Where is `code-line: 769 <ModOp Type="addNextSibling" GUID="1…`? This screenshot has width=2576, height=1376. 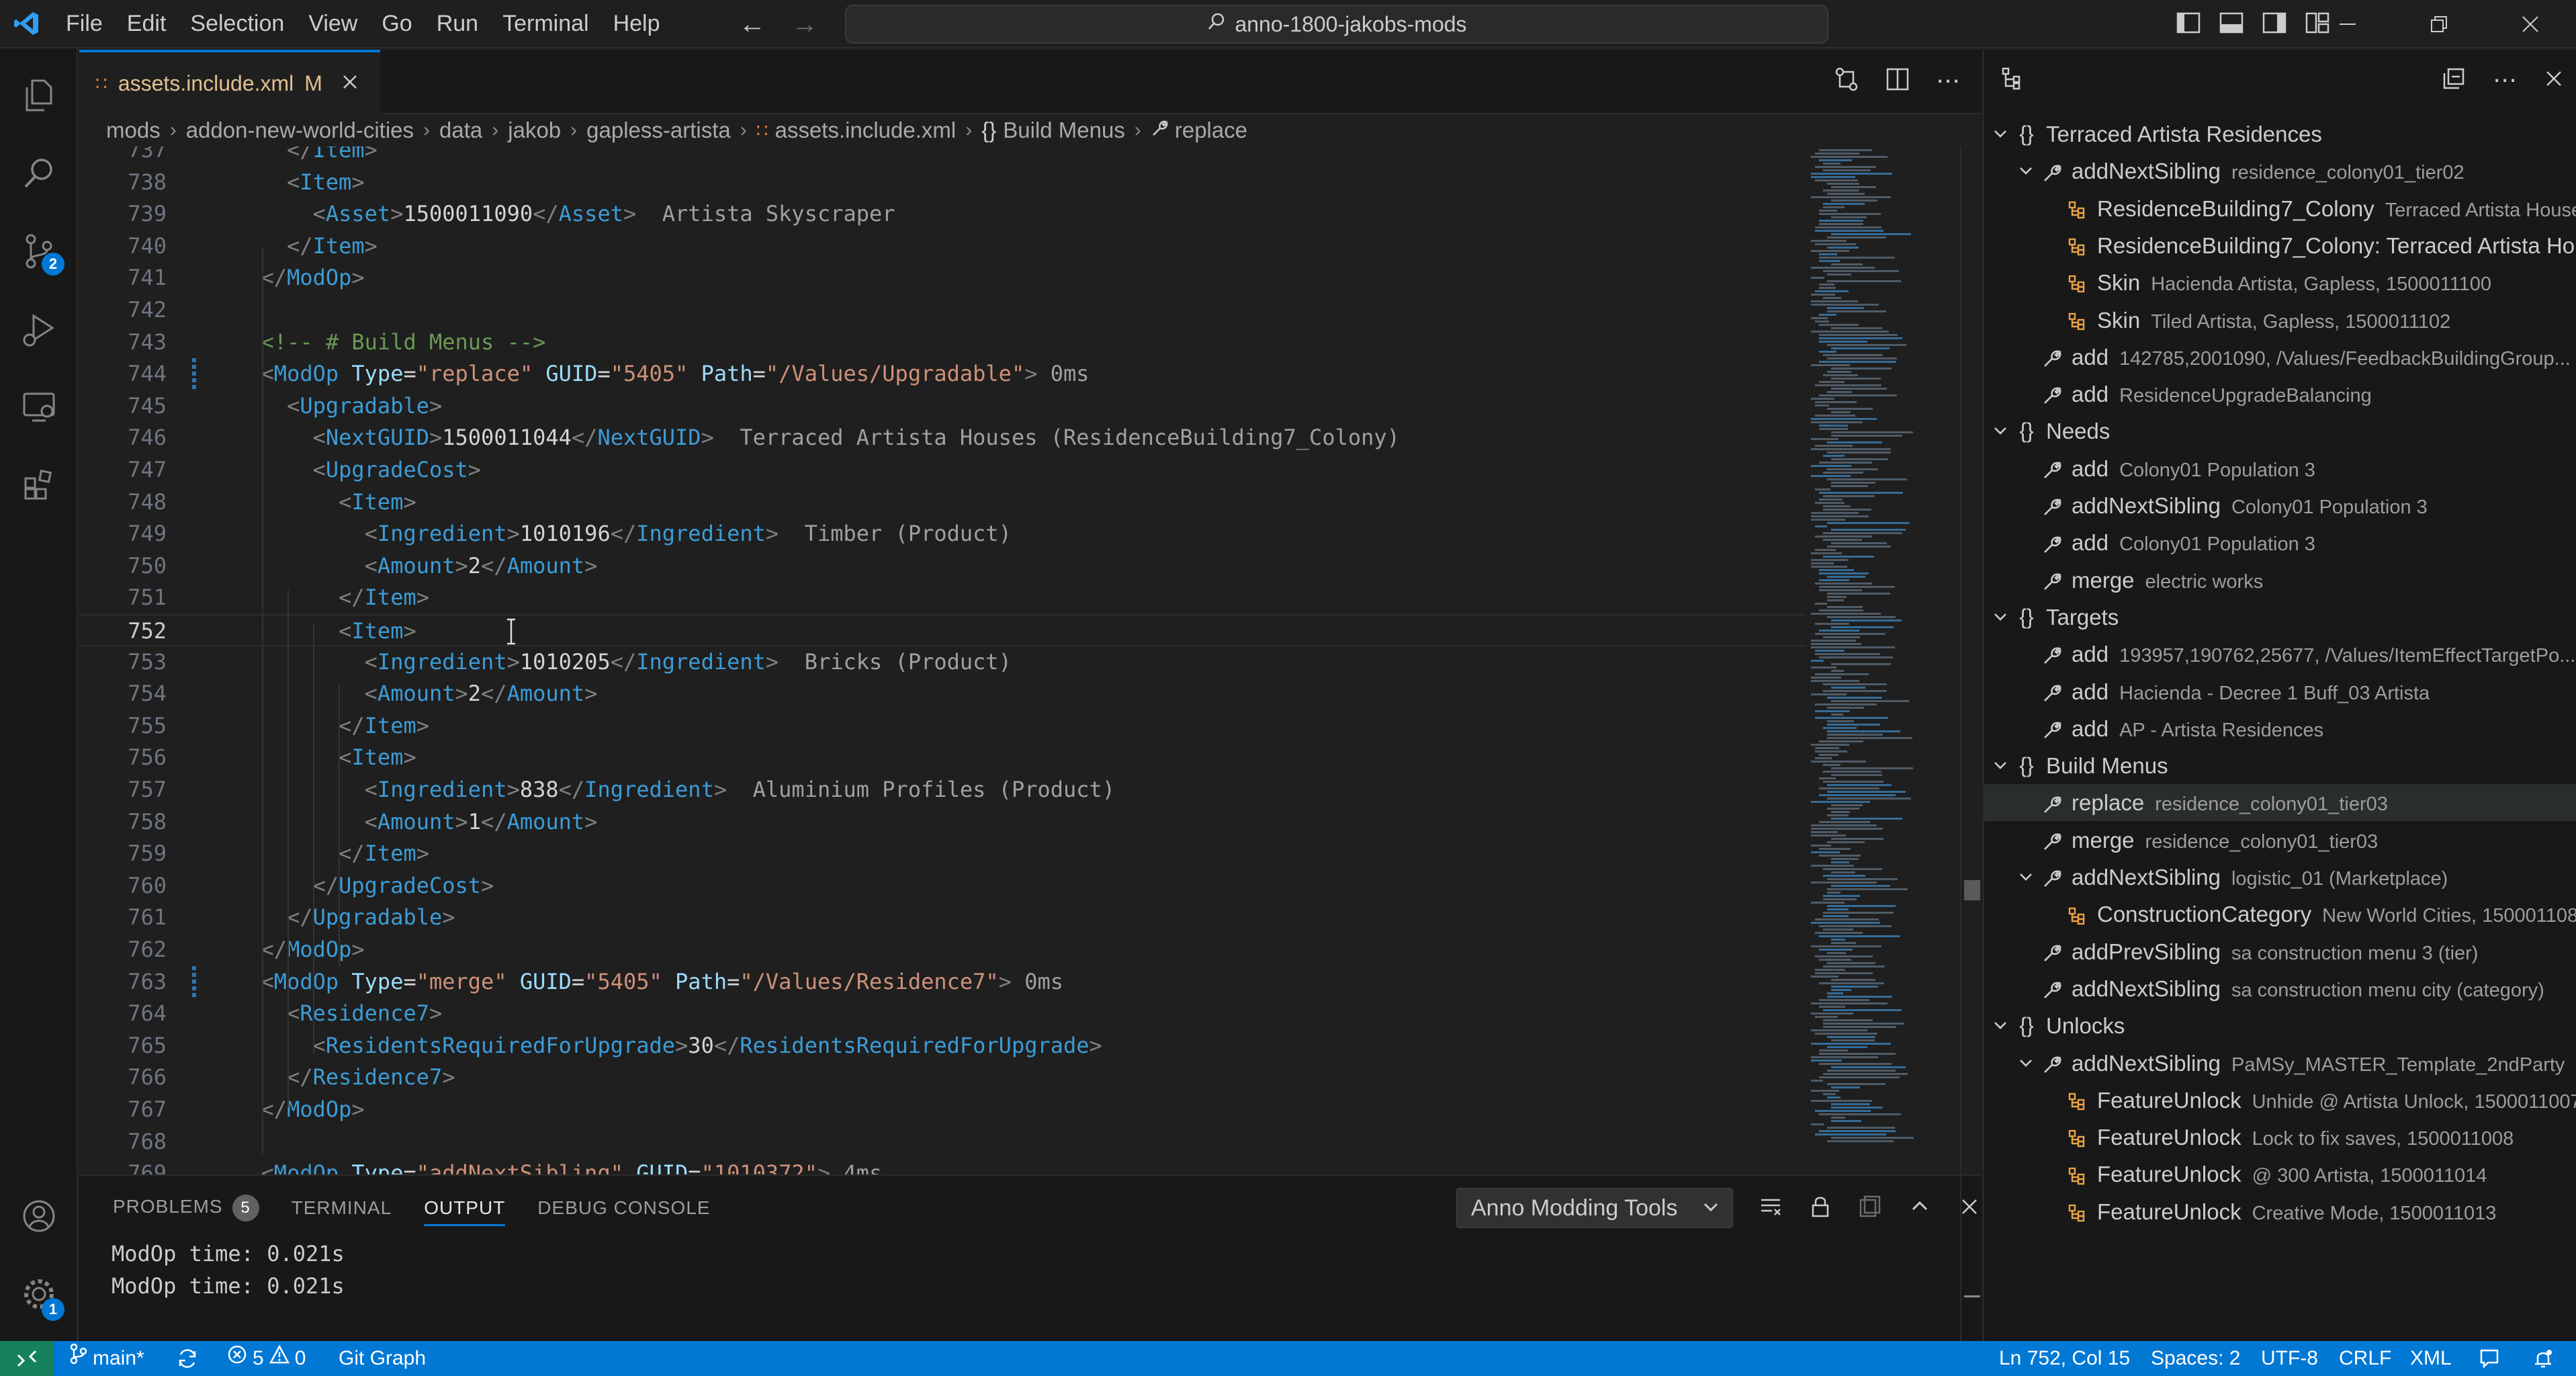 code-line: 769 <ModOp Type="addNextSibling" GUID="1… is located at coordinates (943, 1166).